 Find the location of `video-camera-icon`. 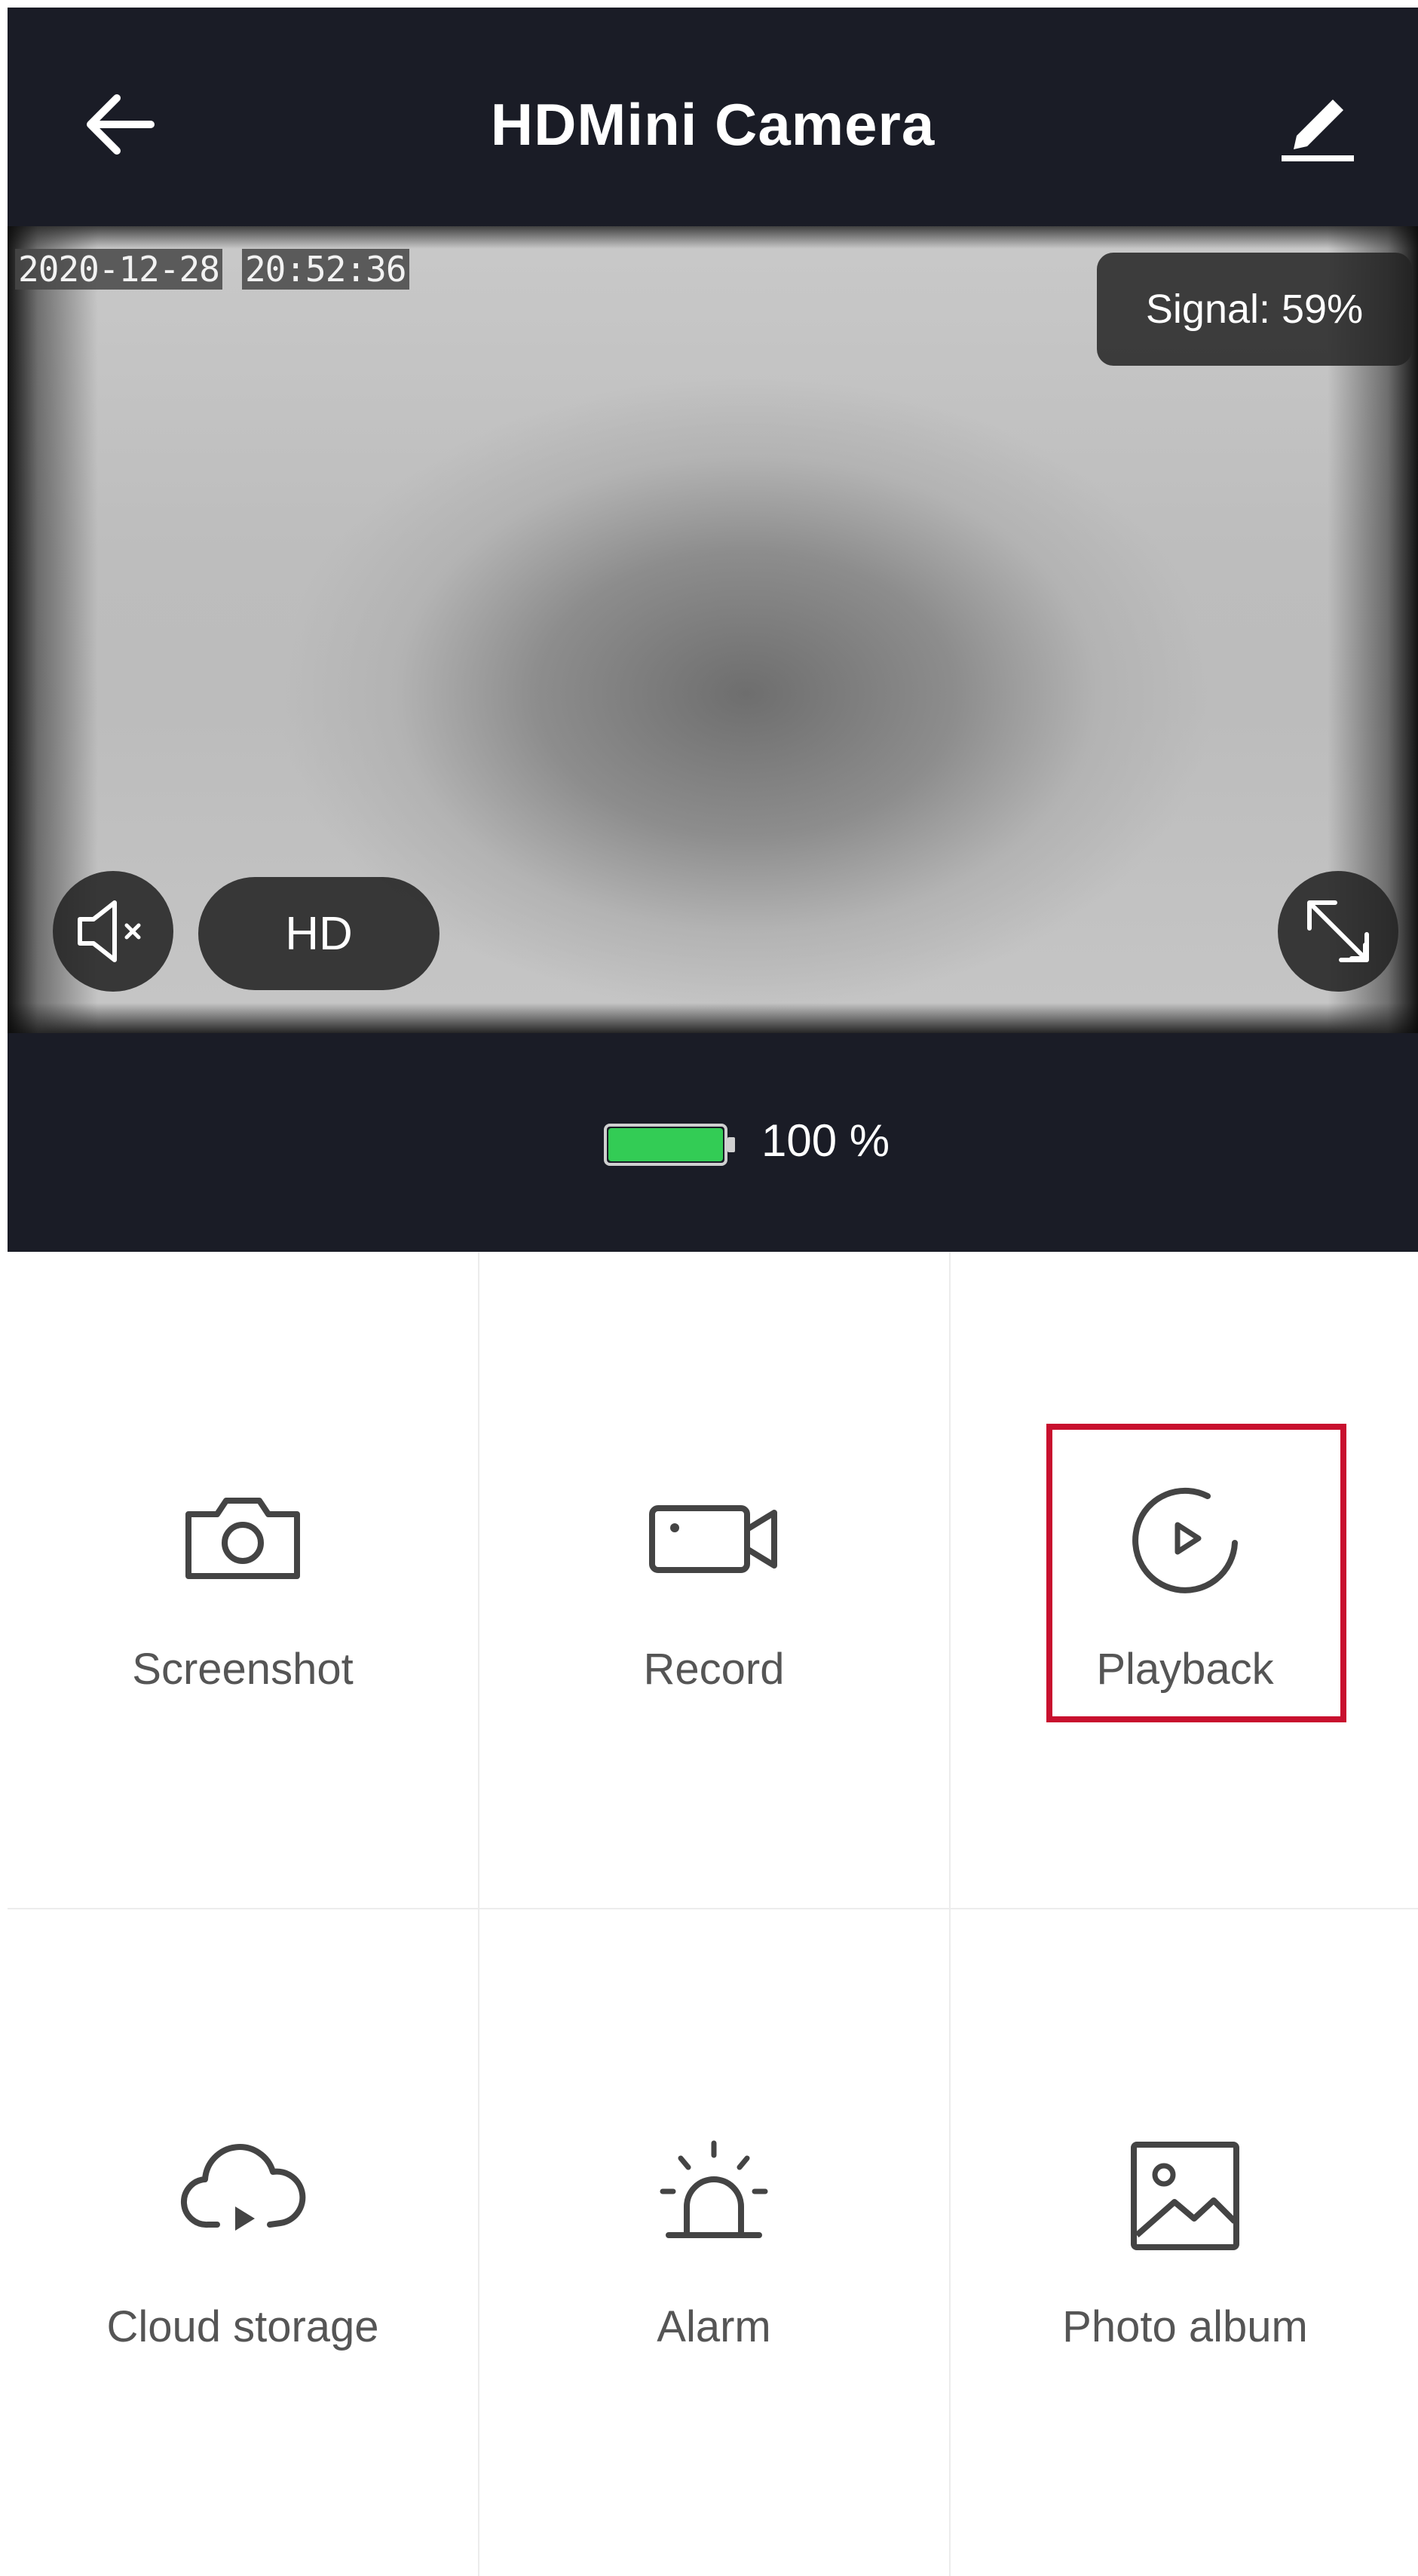

video-camera-icon is located at coordinates (713, 1539).